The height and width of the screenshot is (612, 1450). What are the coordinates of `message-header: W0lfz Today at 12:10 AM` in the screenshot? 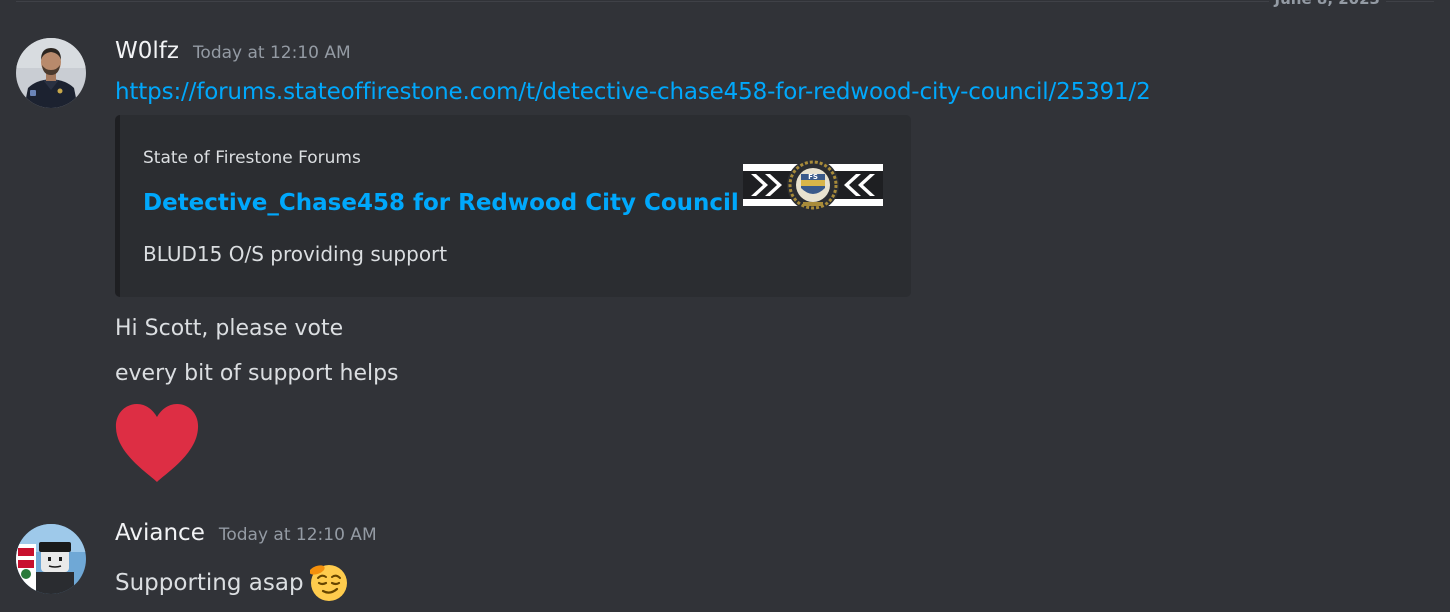 It's located at (233, 54).